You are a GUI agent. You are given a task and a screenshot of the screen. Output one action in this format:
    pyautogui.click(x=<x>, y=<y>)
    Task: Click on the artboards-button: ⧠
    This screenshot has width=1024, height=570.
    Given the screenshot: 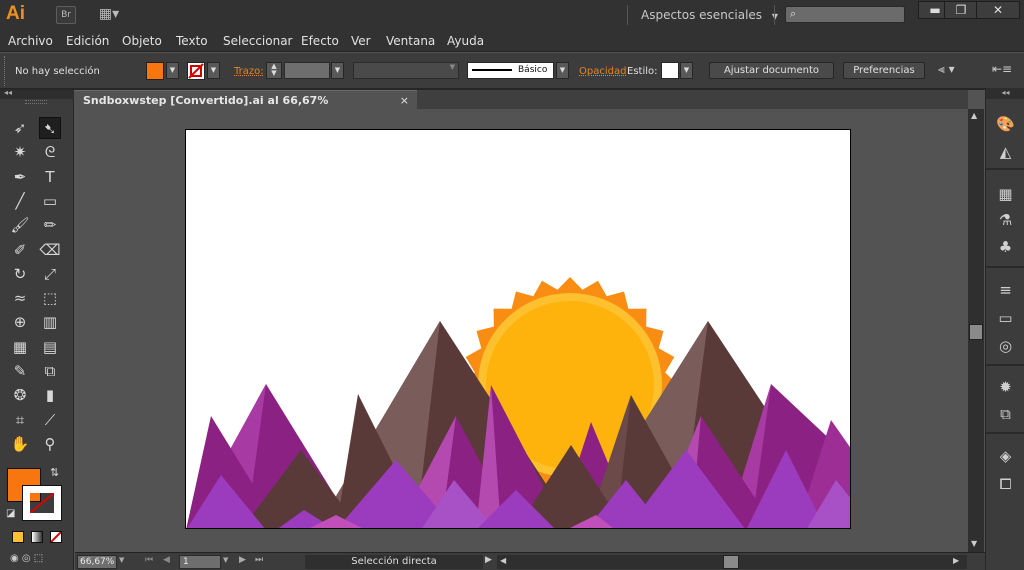 What is the action you would take?
    pyautogui.click(x=1005, y=484)
    